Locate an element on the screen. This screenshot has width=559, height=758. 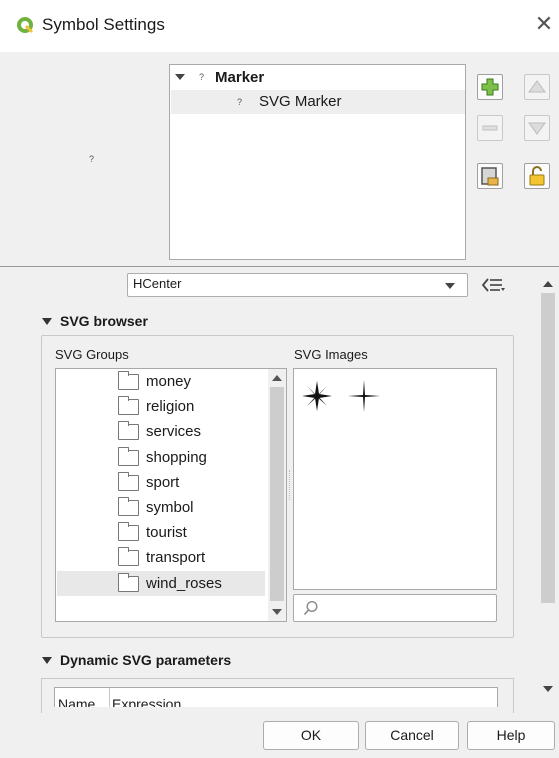
duplicate-layer-button is located at coordinates (490, 176).